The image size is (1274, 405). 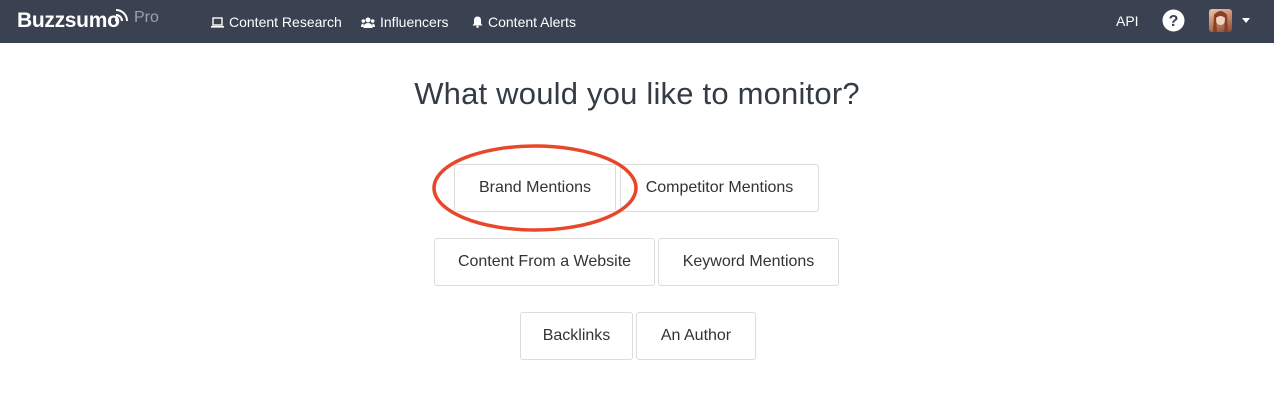 What do you see at coordinates (477, 22) in the screenshot?
I see `bell-icon` at bounding box center [477, 22].